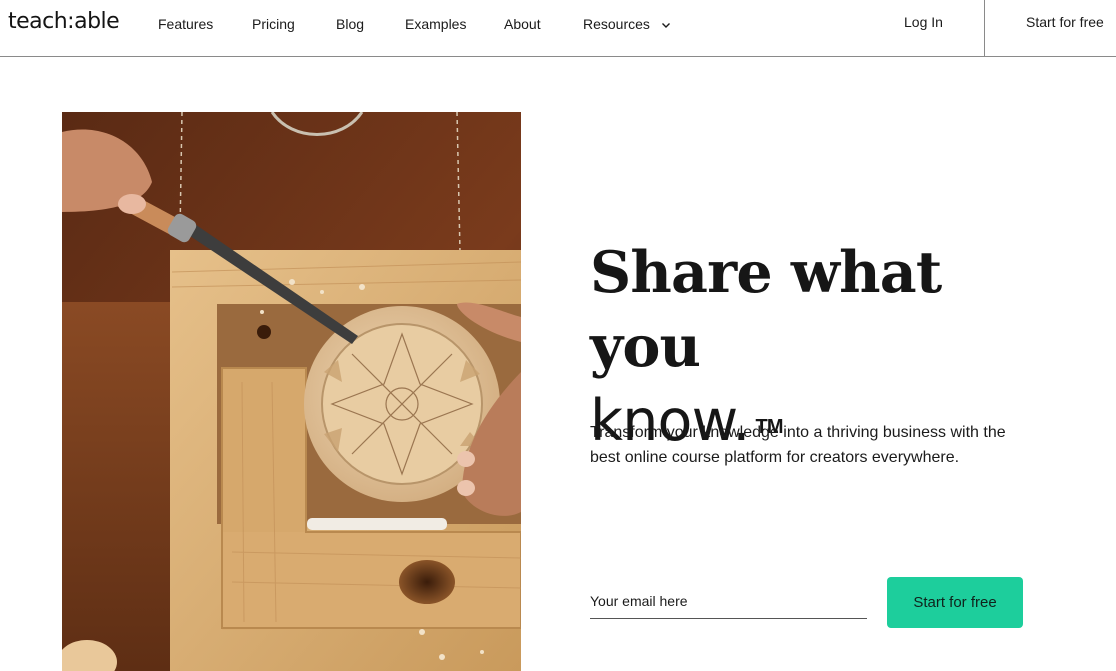  I want to click on nav-blog: Blog, so click(350, 24).